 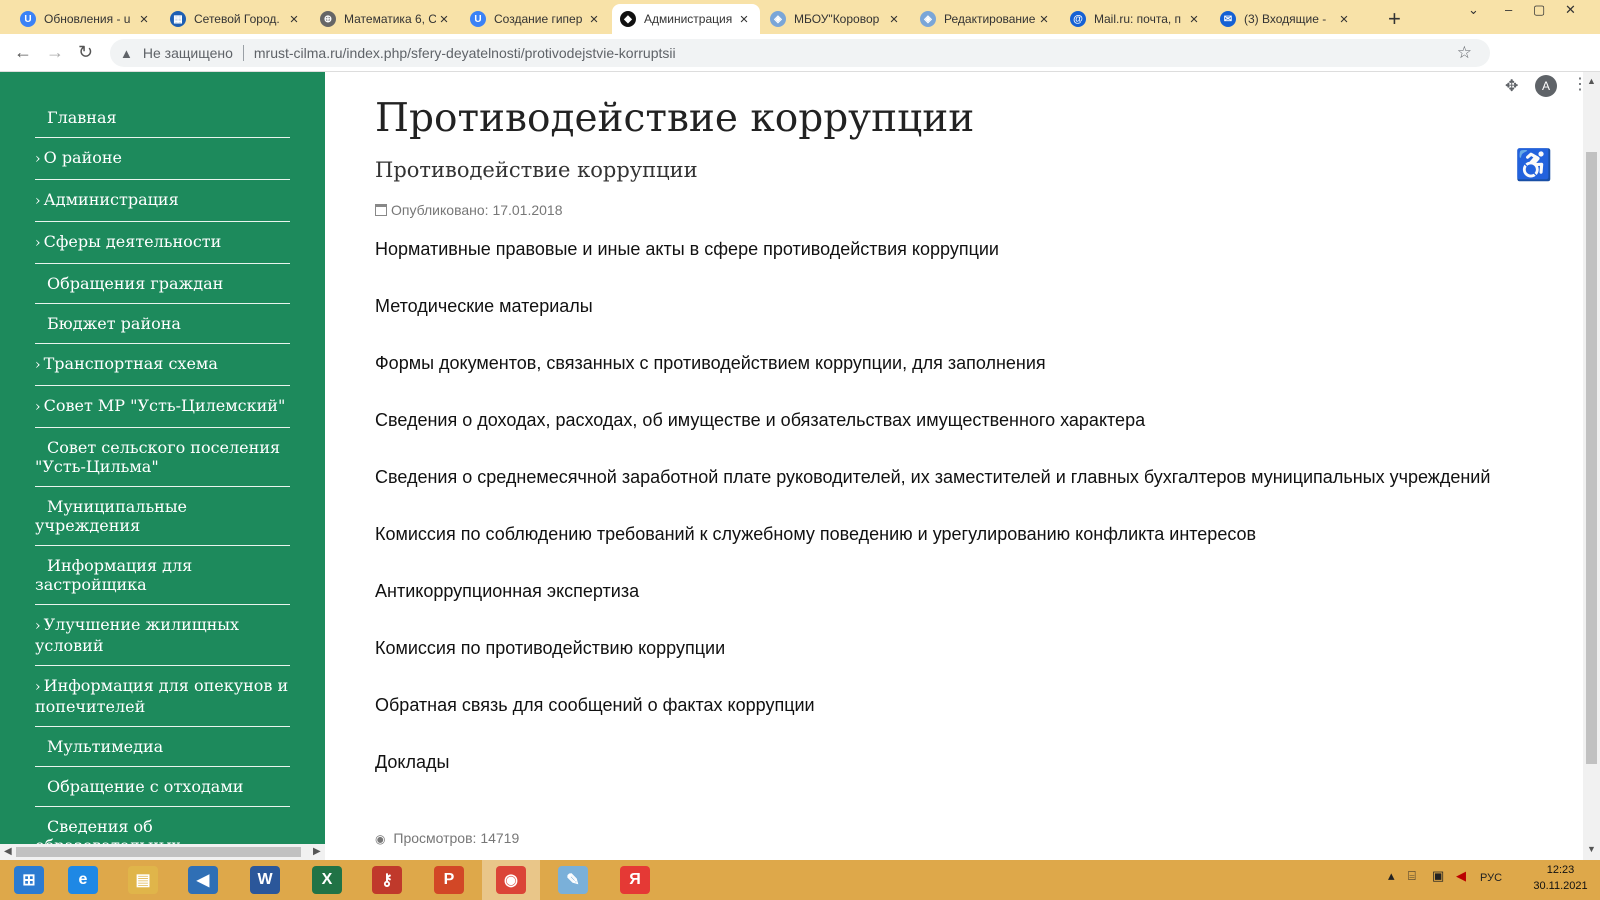 I want to click on language-indicator: РУС, so click(x=1491, y=878).